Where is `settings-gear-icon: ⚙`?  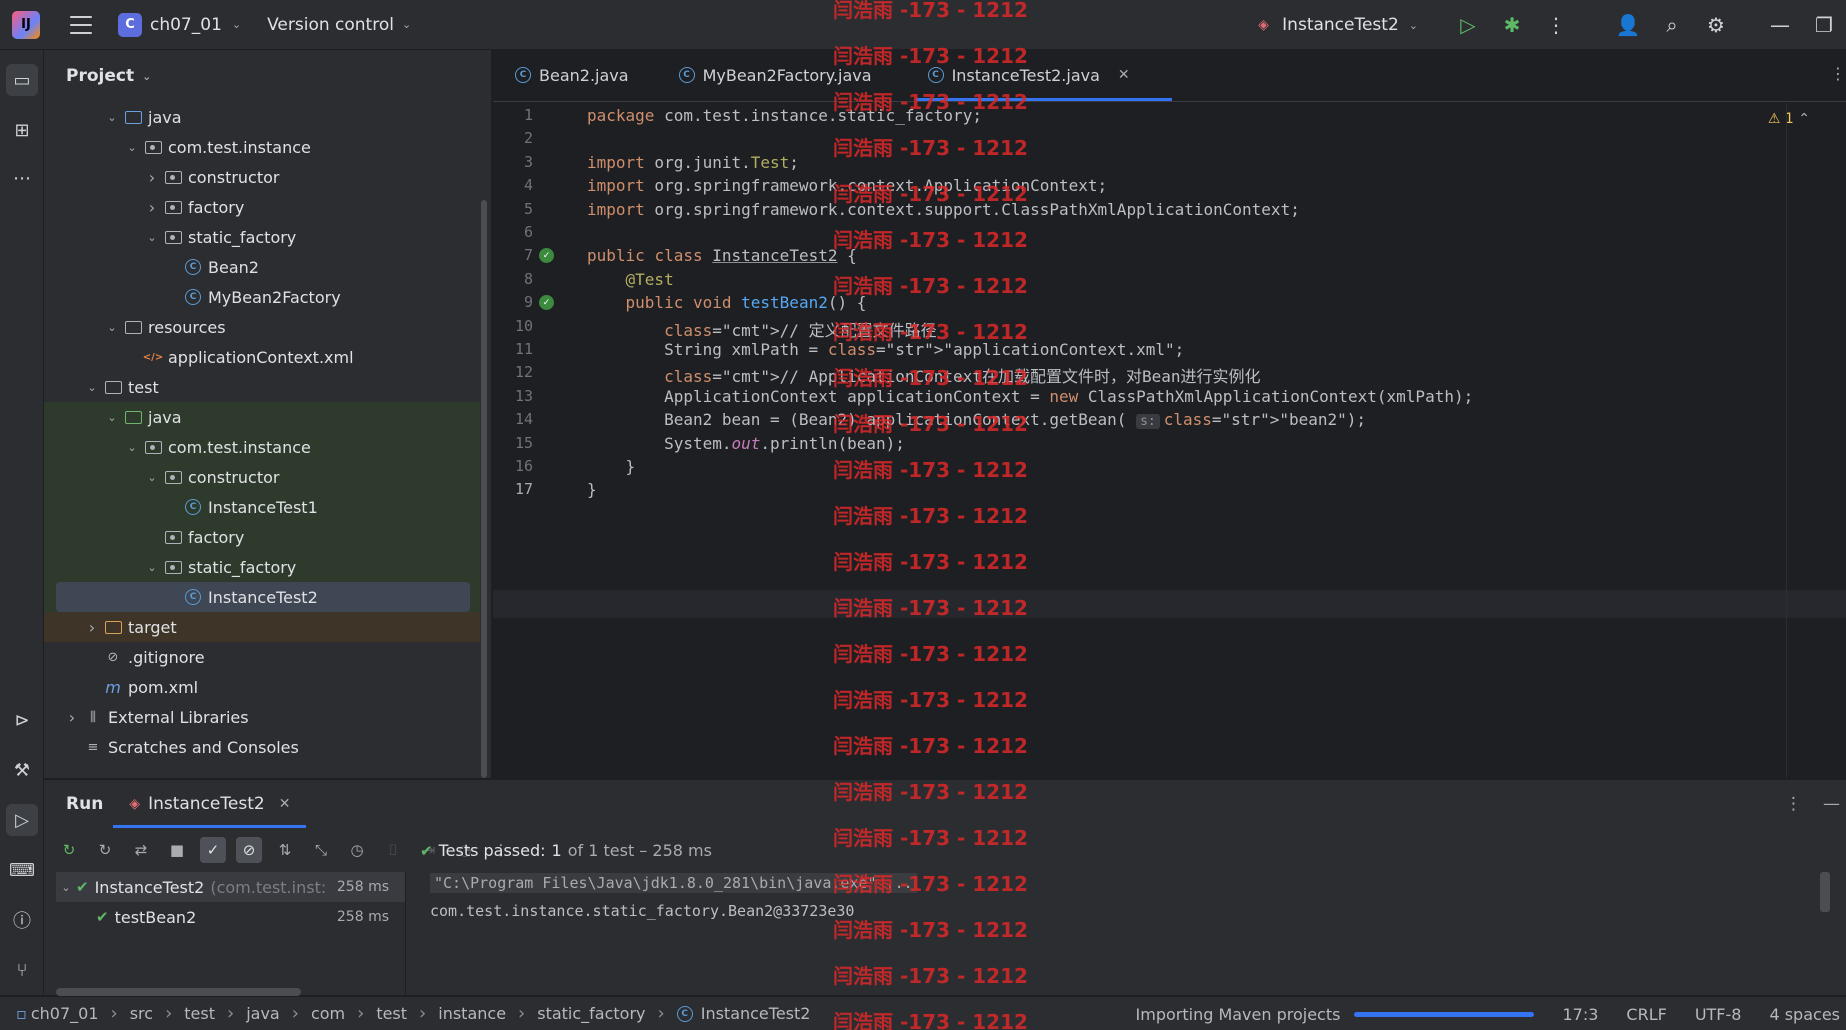
settings-gear-icon: ⚙ is located at coordinates (1716, 25).